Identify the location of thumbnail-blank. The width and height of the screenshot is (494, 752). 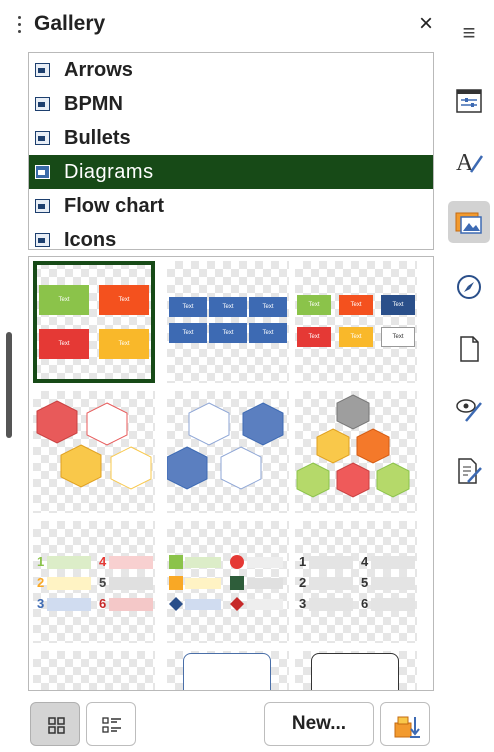
(94, 670).